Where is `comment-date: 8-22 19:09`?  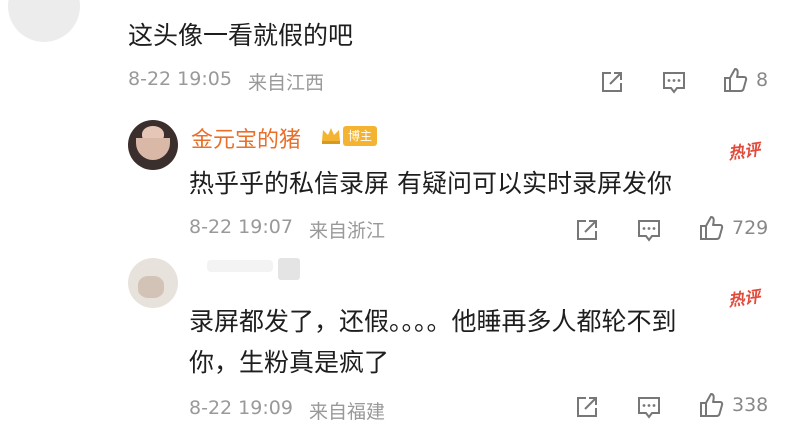
comment-date: 8-22 19:09 is located at coordinates (241, 408).